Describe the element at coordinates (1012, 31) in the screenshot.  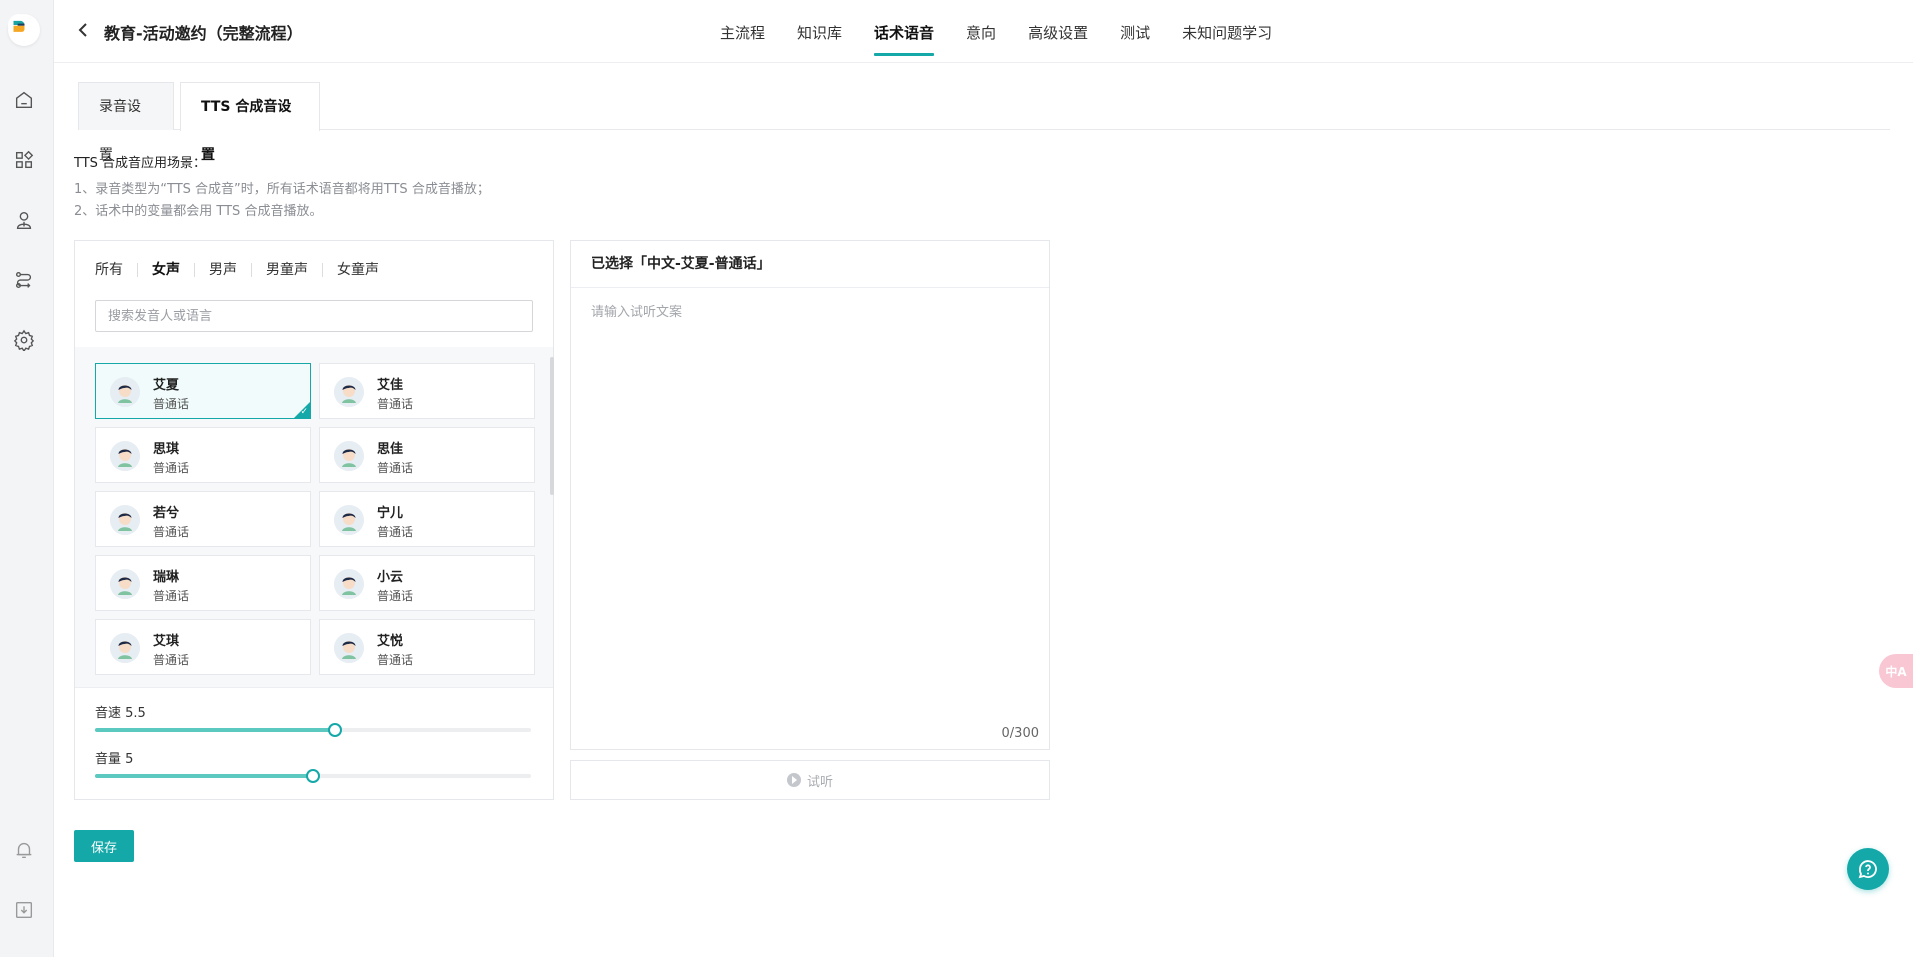
I see `main-tabs: 主流程 知识库 话术语音 意向 高级设置 测试 未知问题学习` at that location.